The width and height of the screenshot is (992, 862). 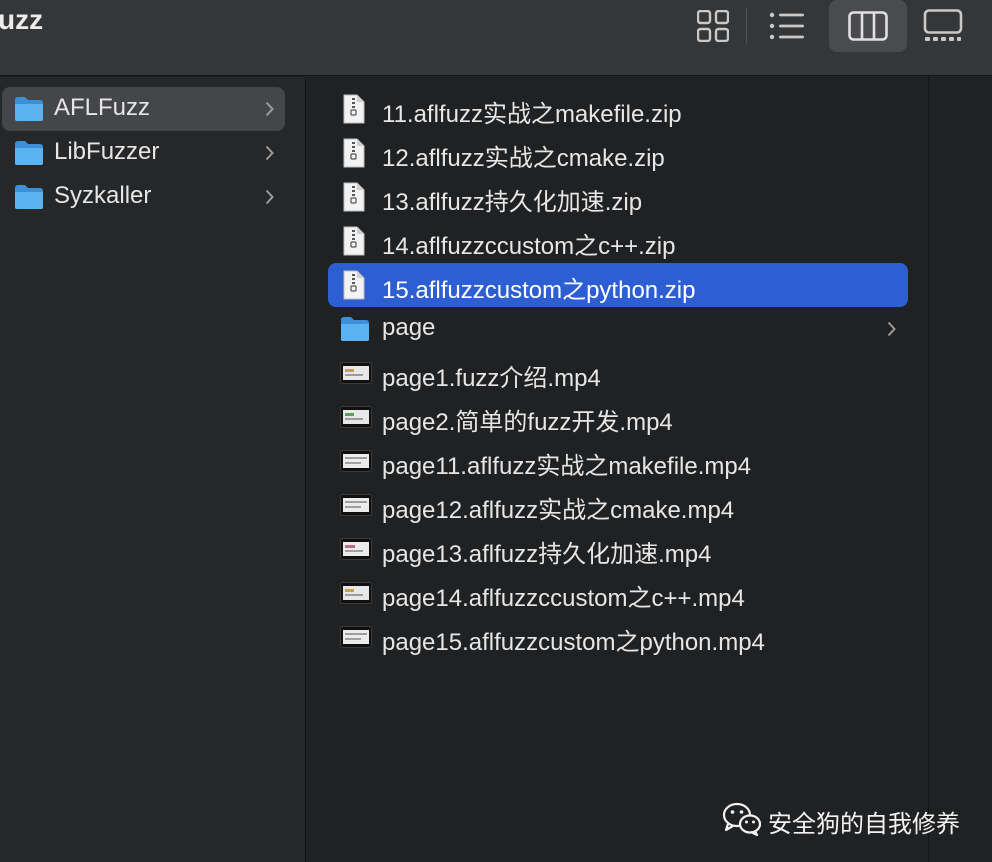 What do you see at coordinates (547, 554) in the screenshot?
I see `file-name: page13.aflfuzz持久化加速.mp4` at bounding box center [547, 554].